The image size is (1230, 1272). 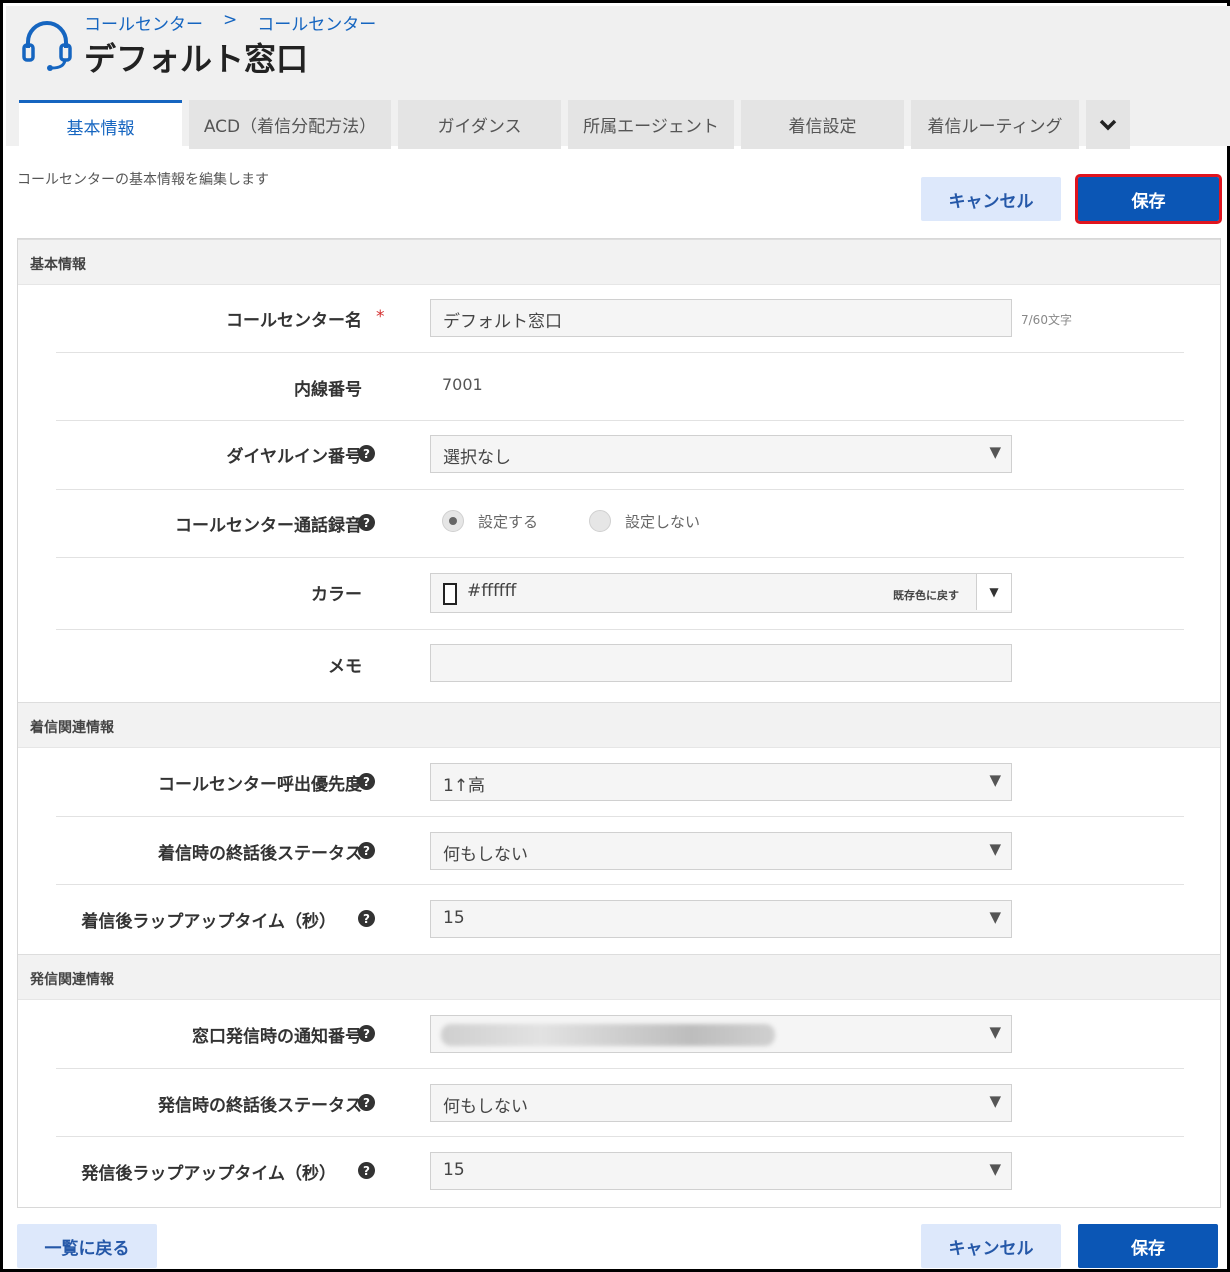 What do you see at coordinates (100, 124) in the screenshot?
I see `tab-basic-info: 基本情報` at bounding box center [100, 124].